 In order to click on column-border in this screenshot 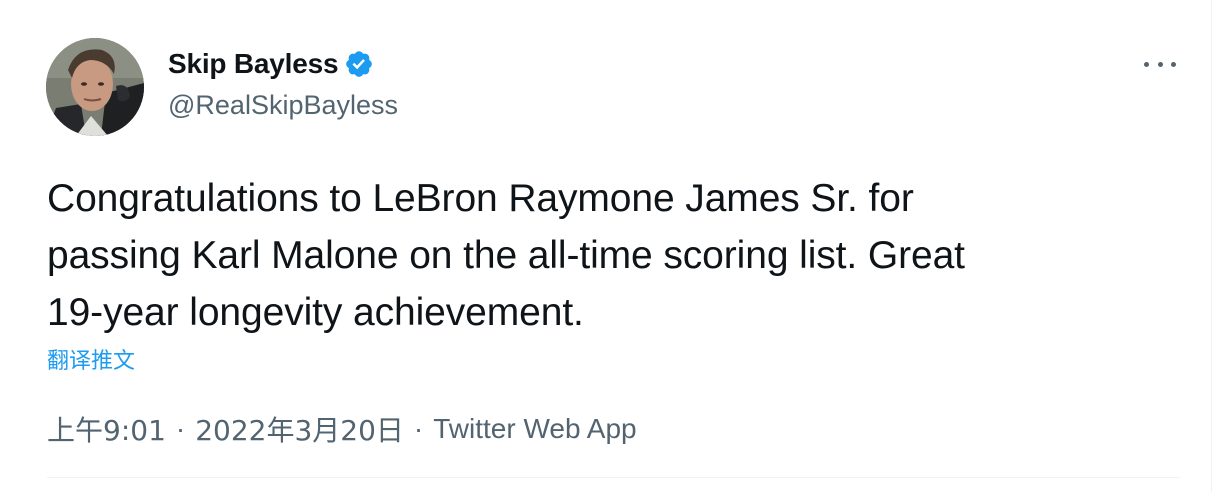, I will do `click(1211, 246)`.